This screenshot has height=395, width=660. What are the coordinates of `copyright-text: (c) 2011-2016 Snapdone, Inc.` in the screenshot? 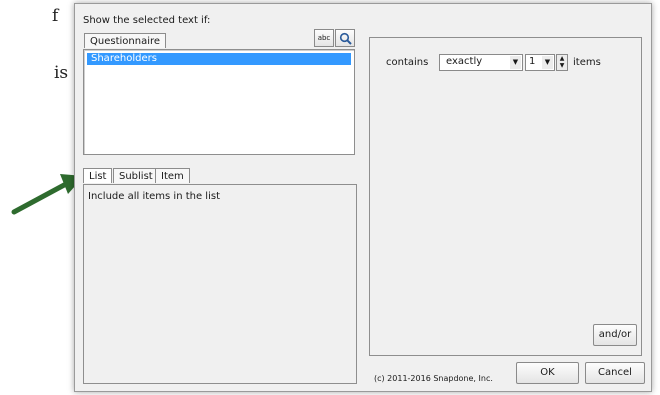 It's located at (433, 378).